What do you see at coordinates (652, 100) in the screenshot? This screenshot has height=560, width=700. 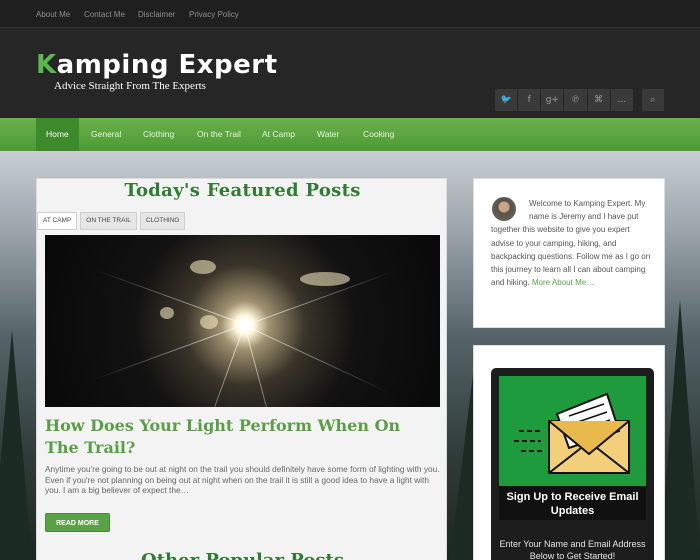 I see `search-icon: ⌕` at bounding box center [652, 100].